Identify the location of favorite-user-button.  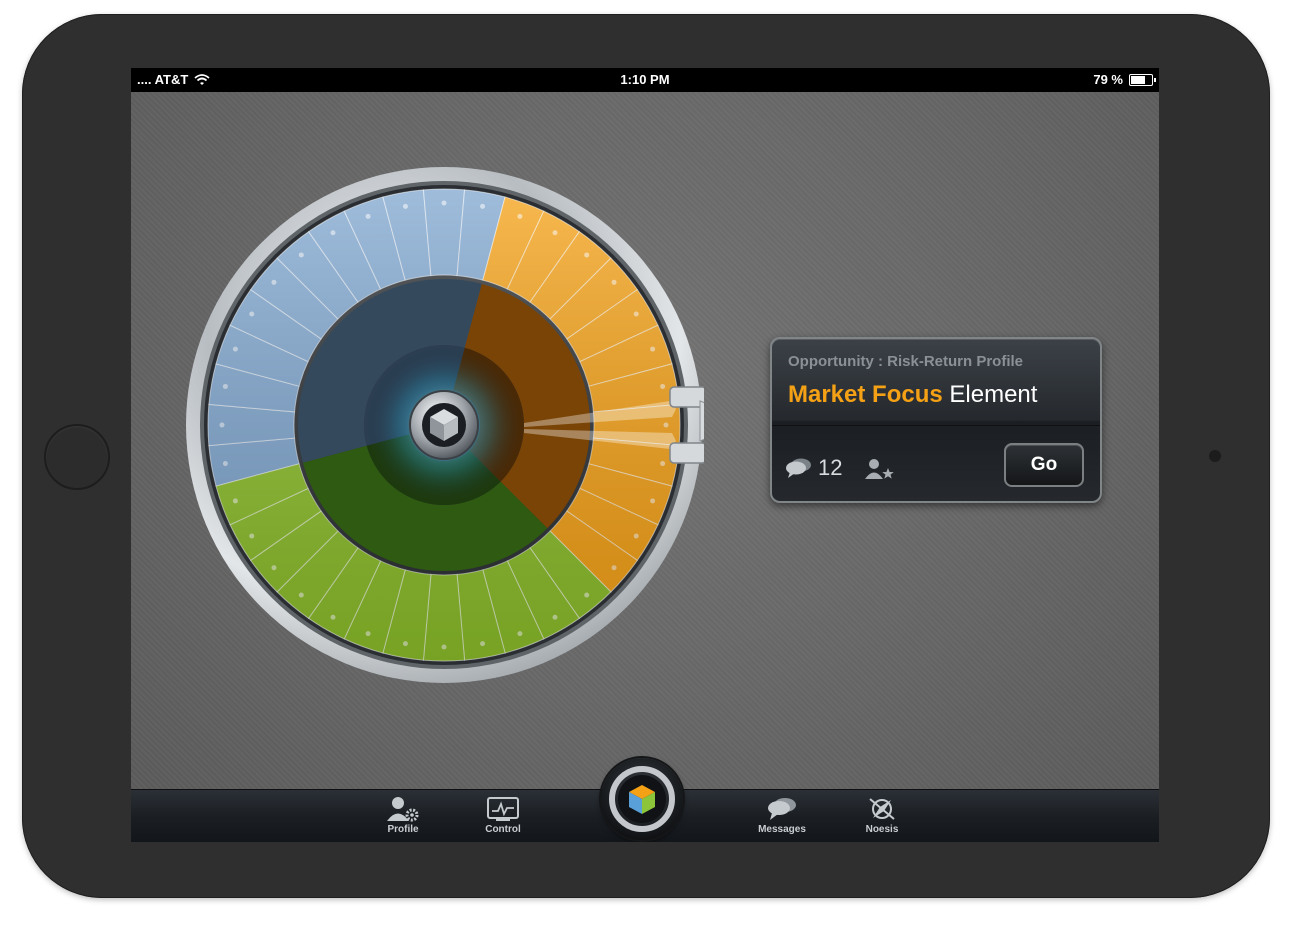
(880, 471).